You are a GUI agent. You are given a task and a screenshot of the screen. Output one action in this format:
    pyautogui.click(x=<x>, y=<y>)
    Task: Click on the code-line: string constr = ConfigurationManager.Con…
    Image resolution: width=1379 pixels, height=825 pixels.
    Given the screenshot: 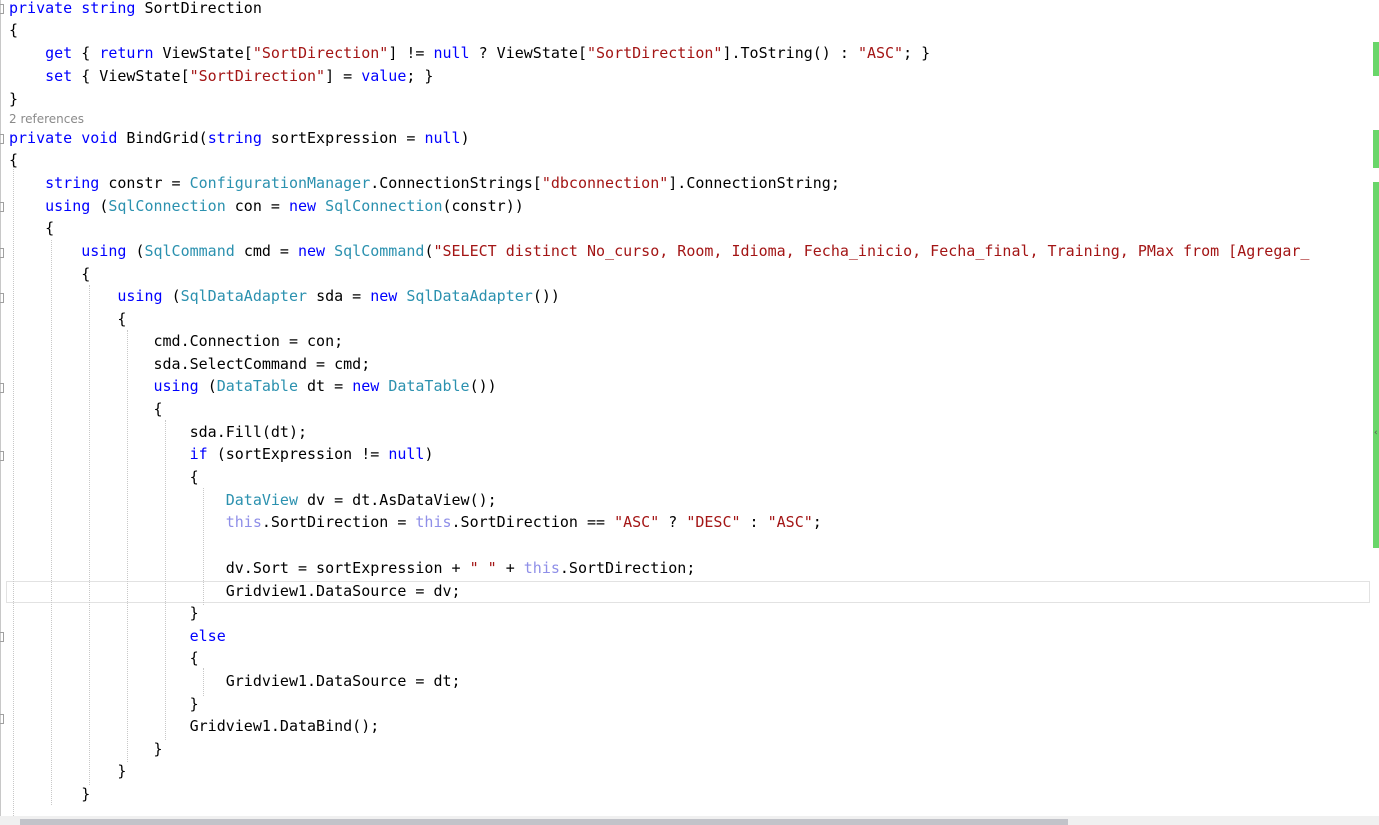 What is the action you would take?
    pyautogui.click(x=424, y=186)
    